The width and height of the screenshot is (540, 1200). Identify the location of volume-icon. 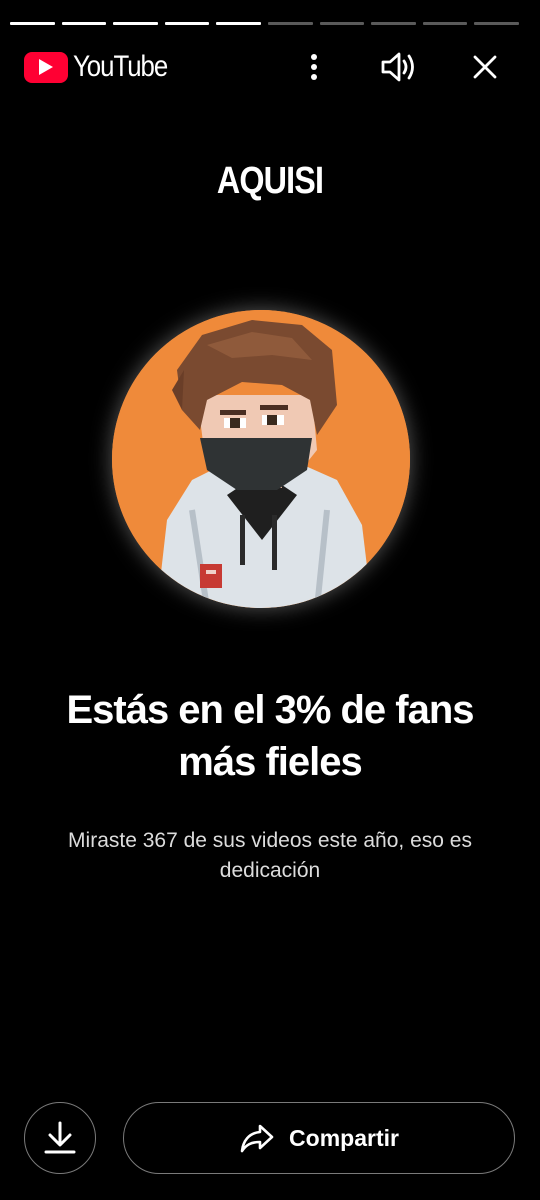
(397, 67).